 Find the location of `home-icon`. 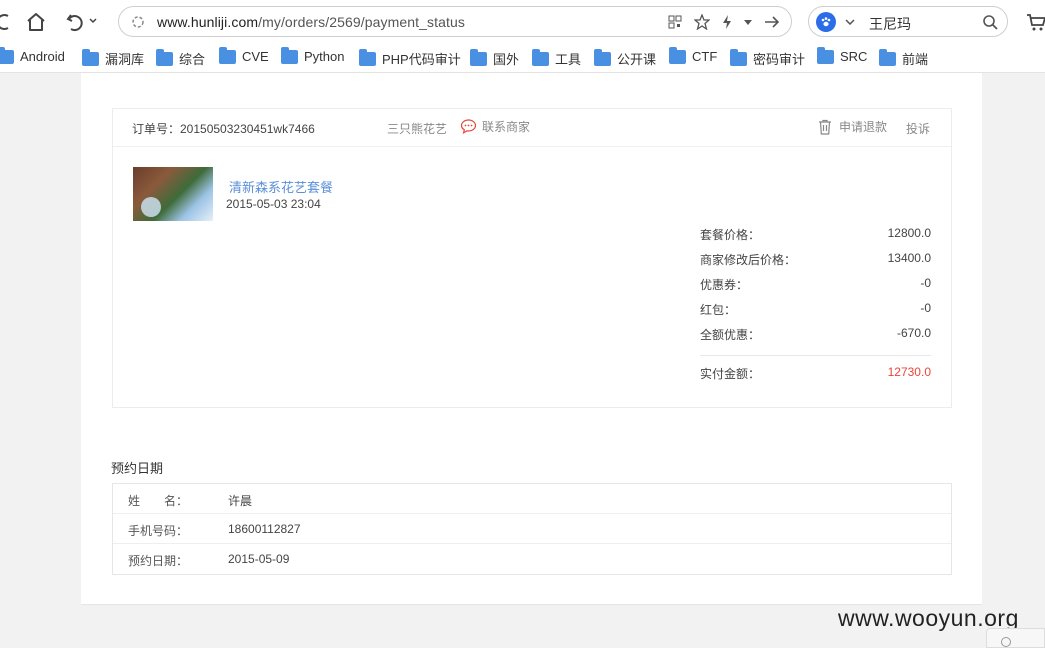

home-icon is located at coordinates (36, 22).